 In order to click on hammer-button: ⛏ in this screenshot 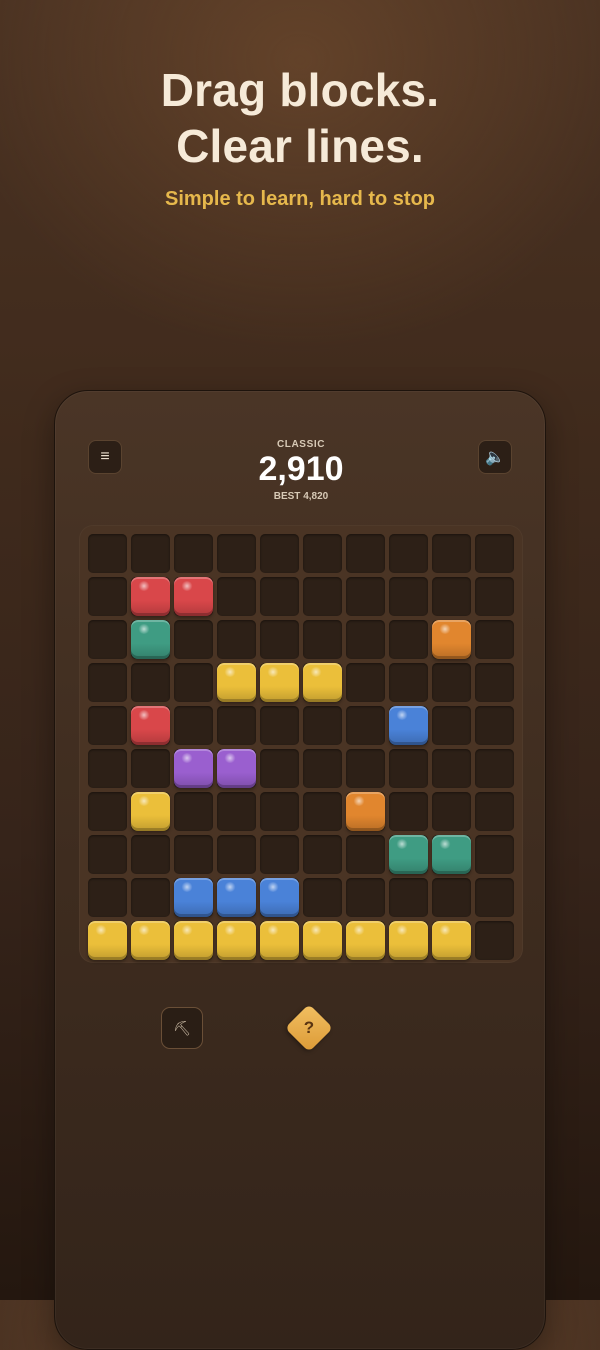, I will do `click(182, 1028)`.